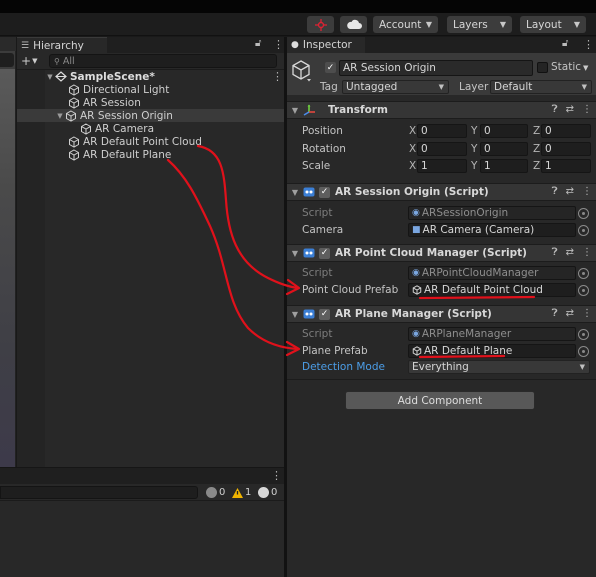 The width and height of the screenshot is (596, 577). I want to click on point-cloud-prefab-field: AR Default Point Cloud, so click(492, 290).